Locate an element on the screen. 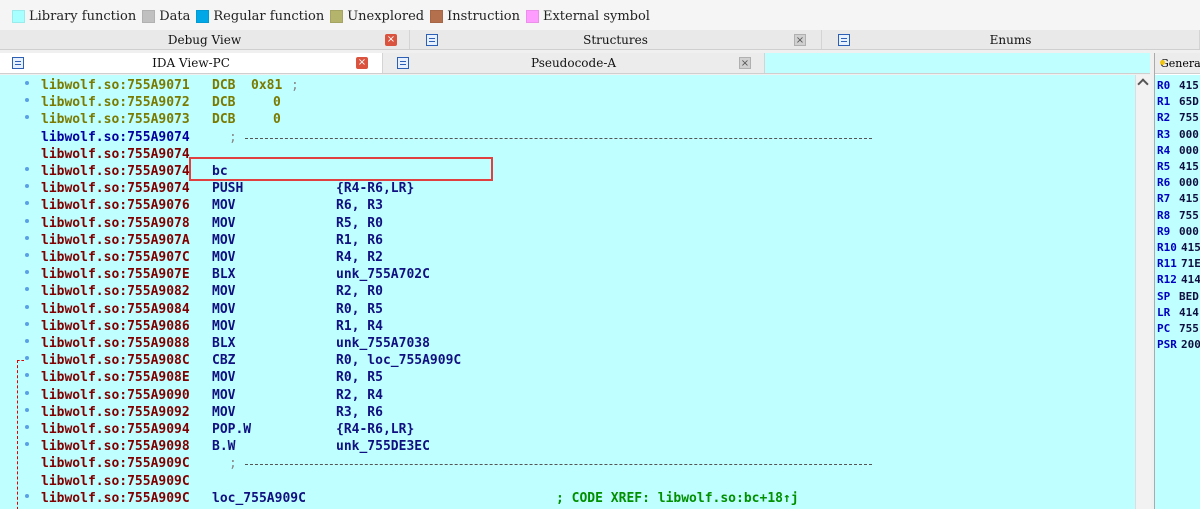  branch-arrow-line is located at coordinates (17, 434).